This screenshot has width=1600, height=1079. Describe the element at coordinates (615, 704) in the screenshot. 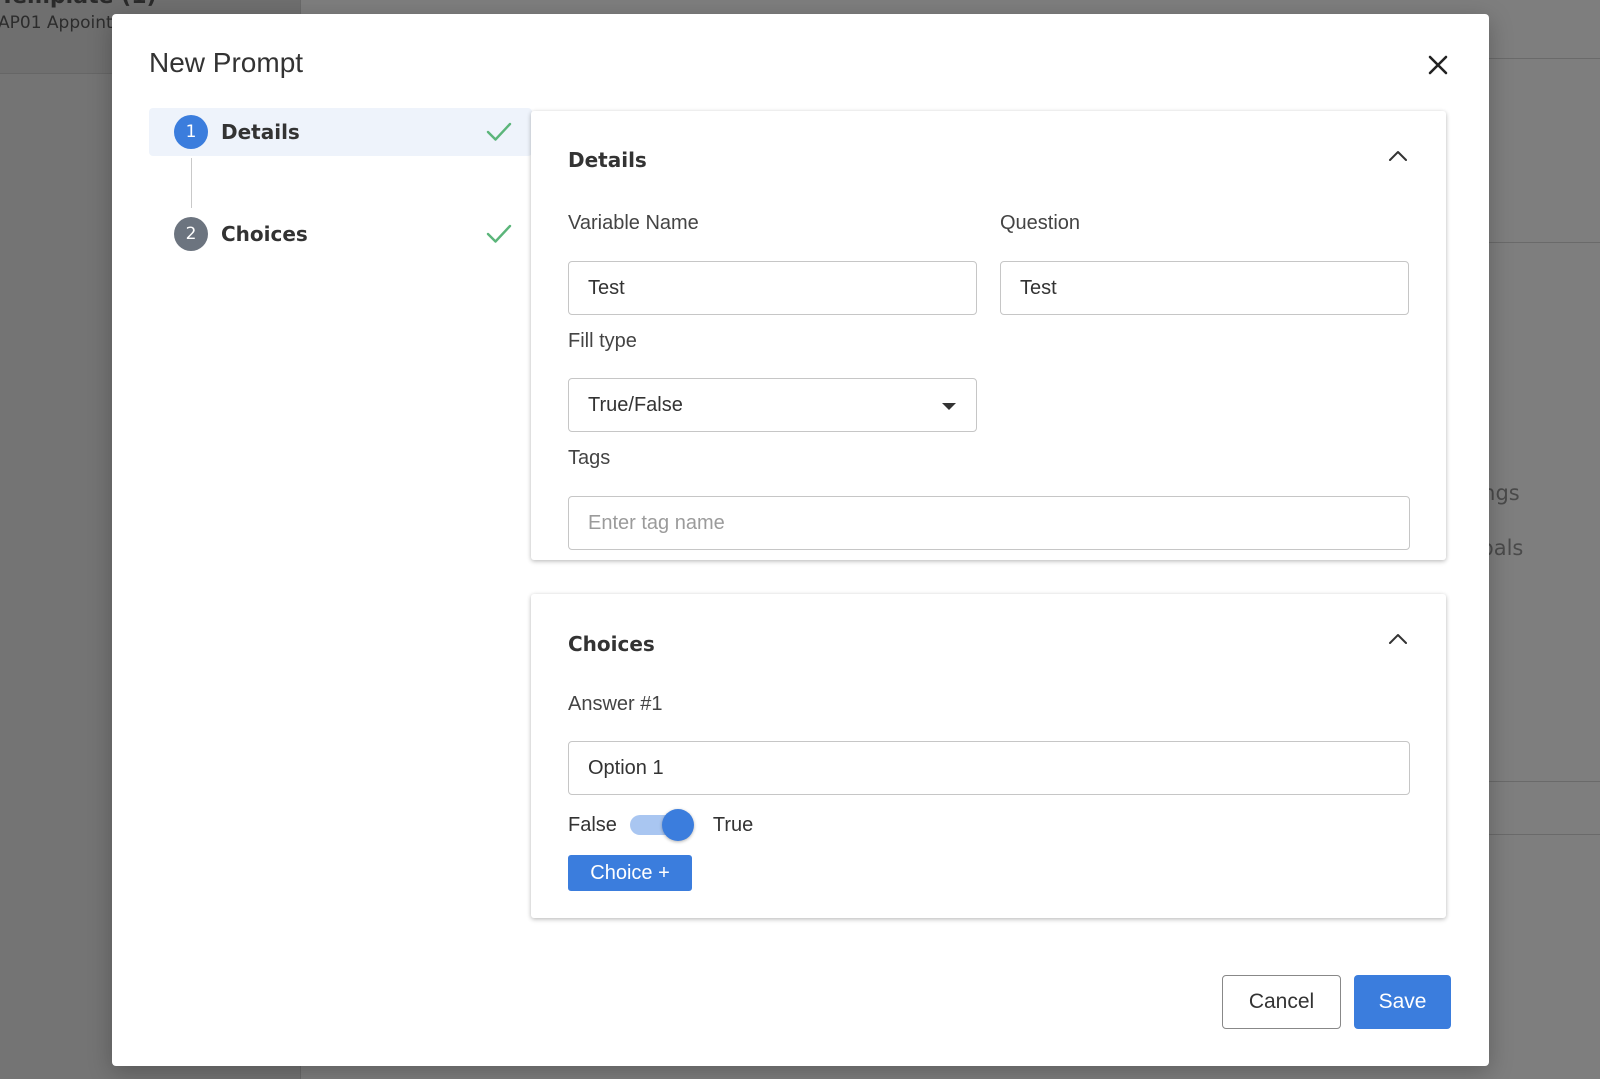

I see `answer-label: Answer #1` at that location.